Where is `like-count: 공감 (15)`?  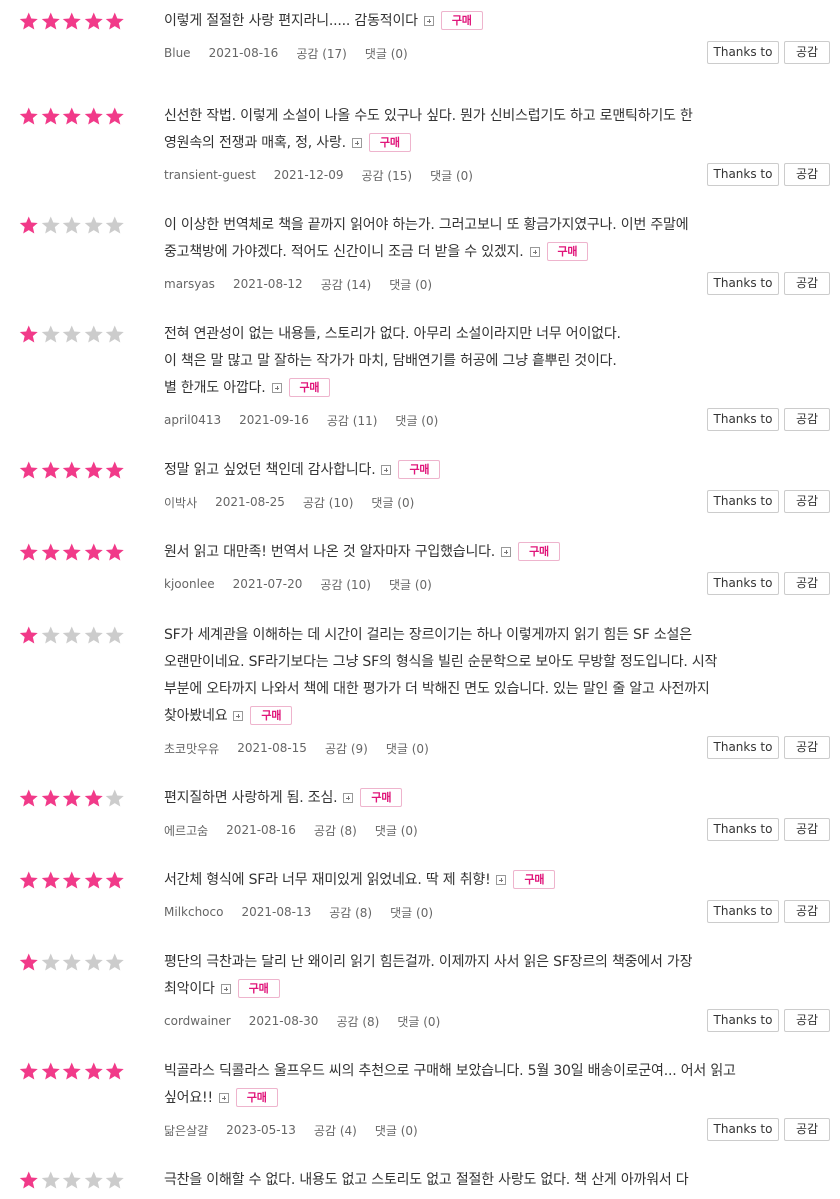
like-count: 공감 (15) is located at coordinates (387, 175).